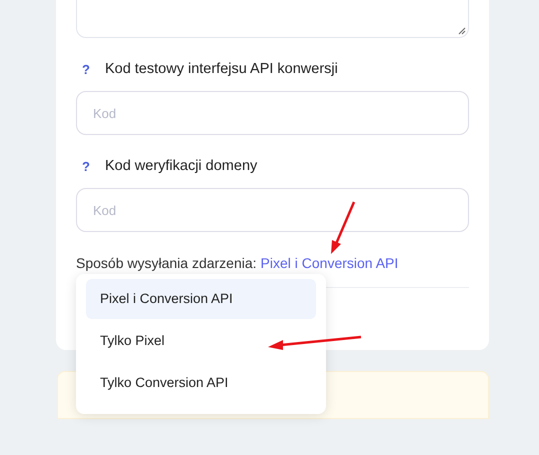 This screenshot has width=539, height=455. I want to click on dropdown-option: Pixel i Conversion API, so click(201, 299).